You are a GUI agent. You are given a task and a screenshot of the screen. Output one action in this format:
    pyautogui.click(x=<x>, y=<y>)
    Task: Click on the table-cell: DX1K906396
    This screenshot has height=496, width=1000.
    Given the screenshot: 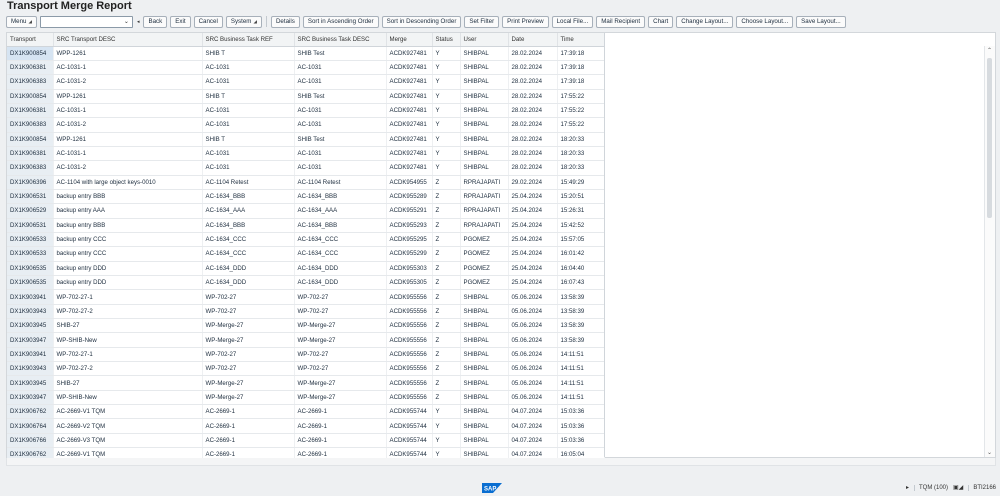 What is the action you would take?
    pyautogui.click(x=30, y=182)
    